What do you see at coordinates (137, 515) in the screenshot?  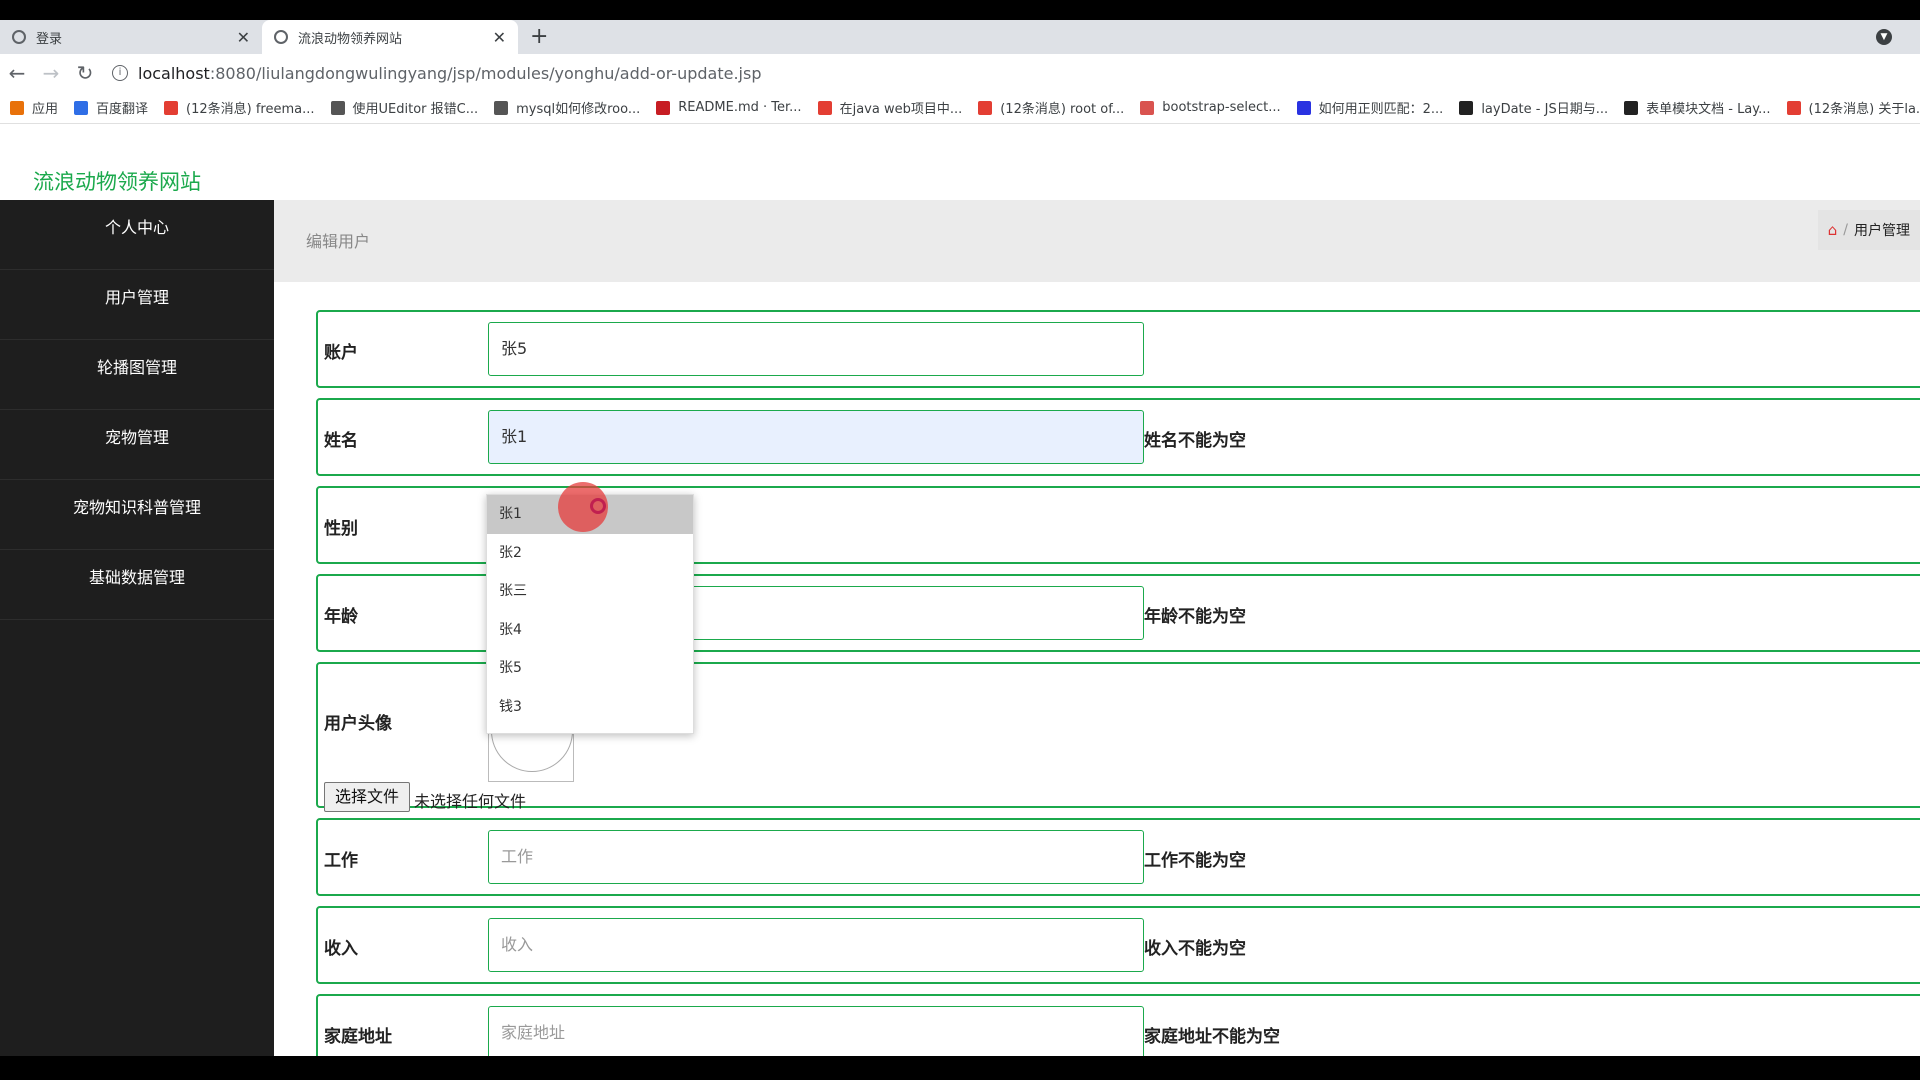 I see `sidebar-item-pet-knowledge: 宠物知识科普管理` at bounding box center [137, 515].